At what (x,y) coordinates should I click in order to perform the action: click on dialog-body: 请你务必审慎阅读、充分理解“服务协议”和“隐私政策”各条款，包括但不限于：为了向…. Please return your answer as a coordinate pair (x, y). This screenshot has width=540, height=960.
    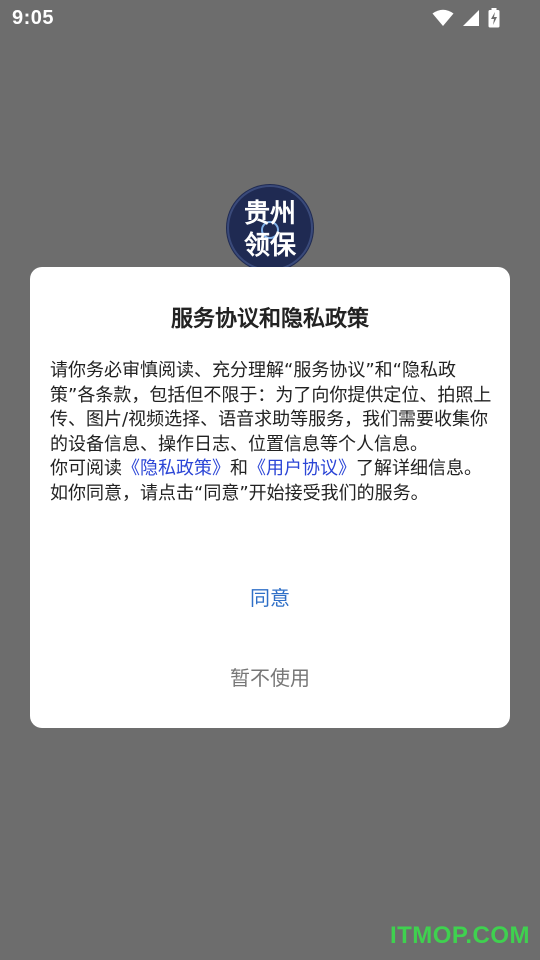
    Looking at the image, I should click on (274, 432).